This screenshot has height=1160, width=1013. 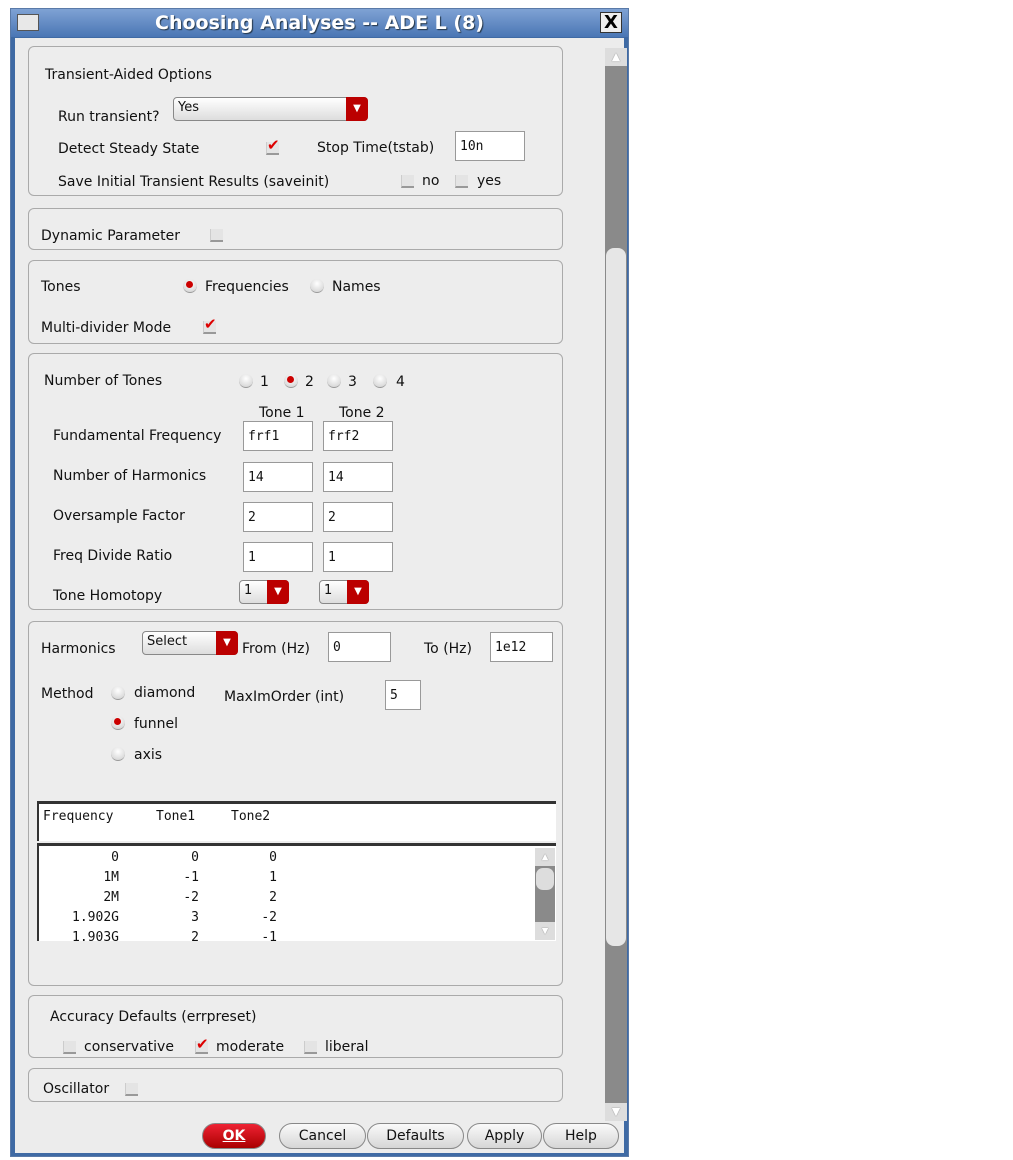 I want to click on oscillator-panel: Oscillator, so click(x=295, y=1085).